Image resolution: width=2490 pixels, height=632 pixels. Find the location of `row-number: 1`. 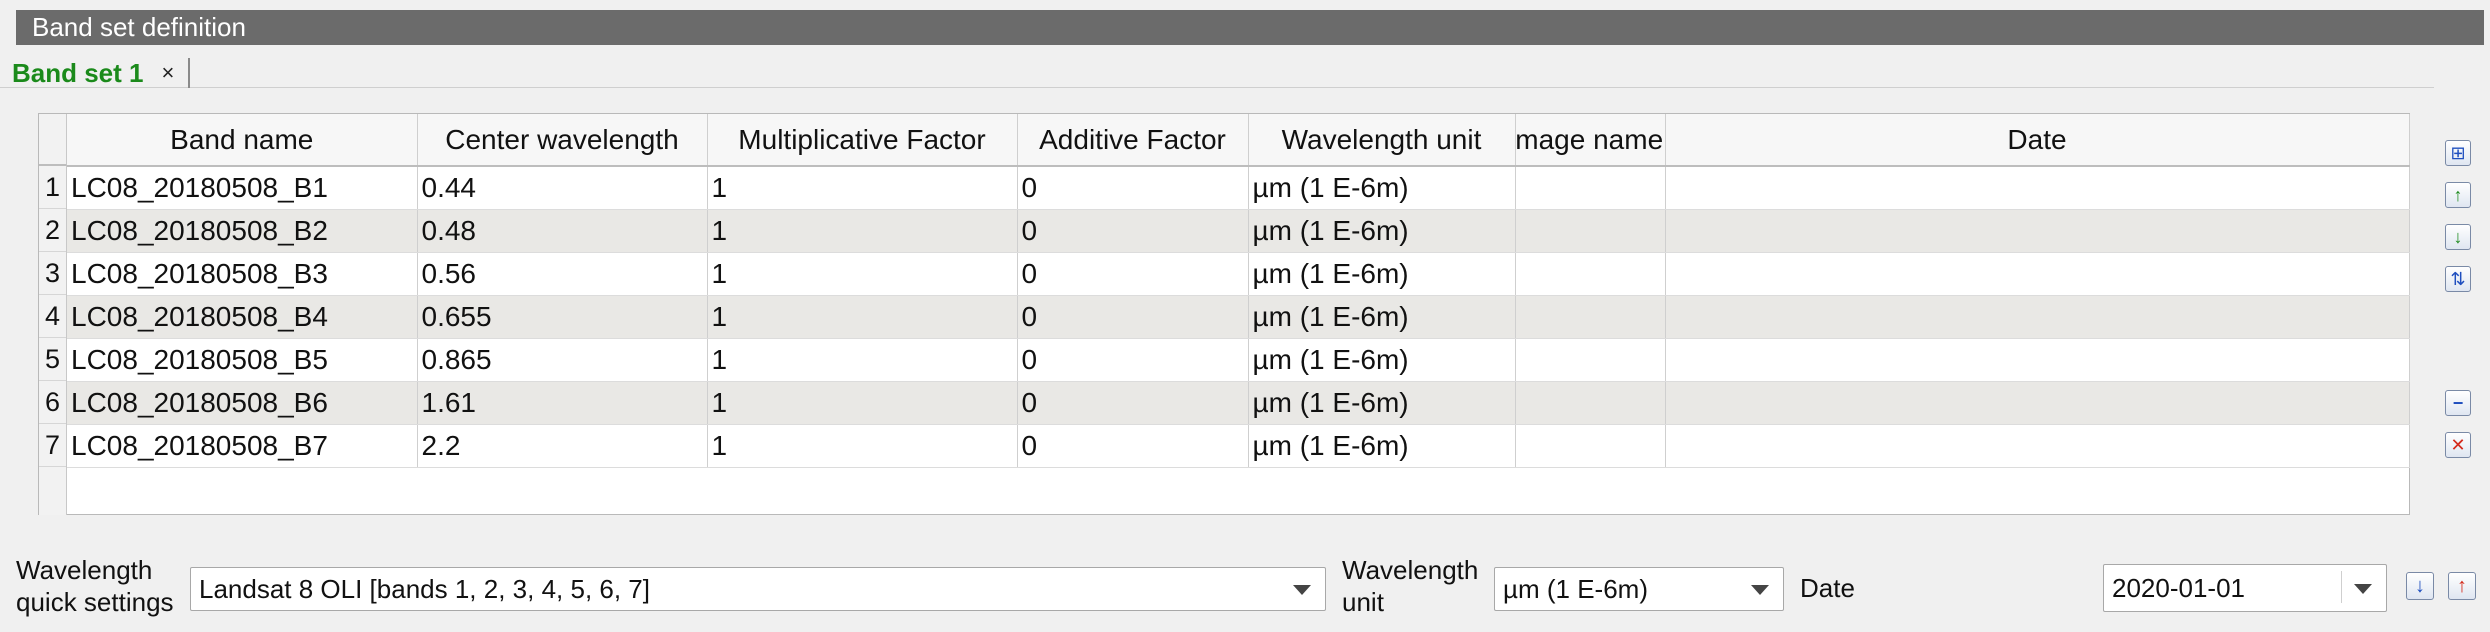

row-number: 1 is located at coordinates (52, 187).